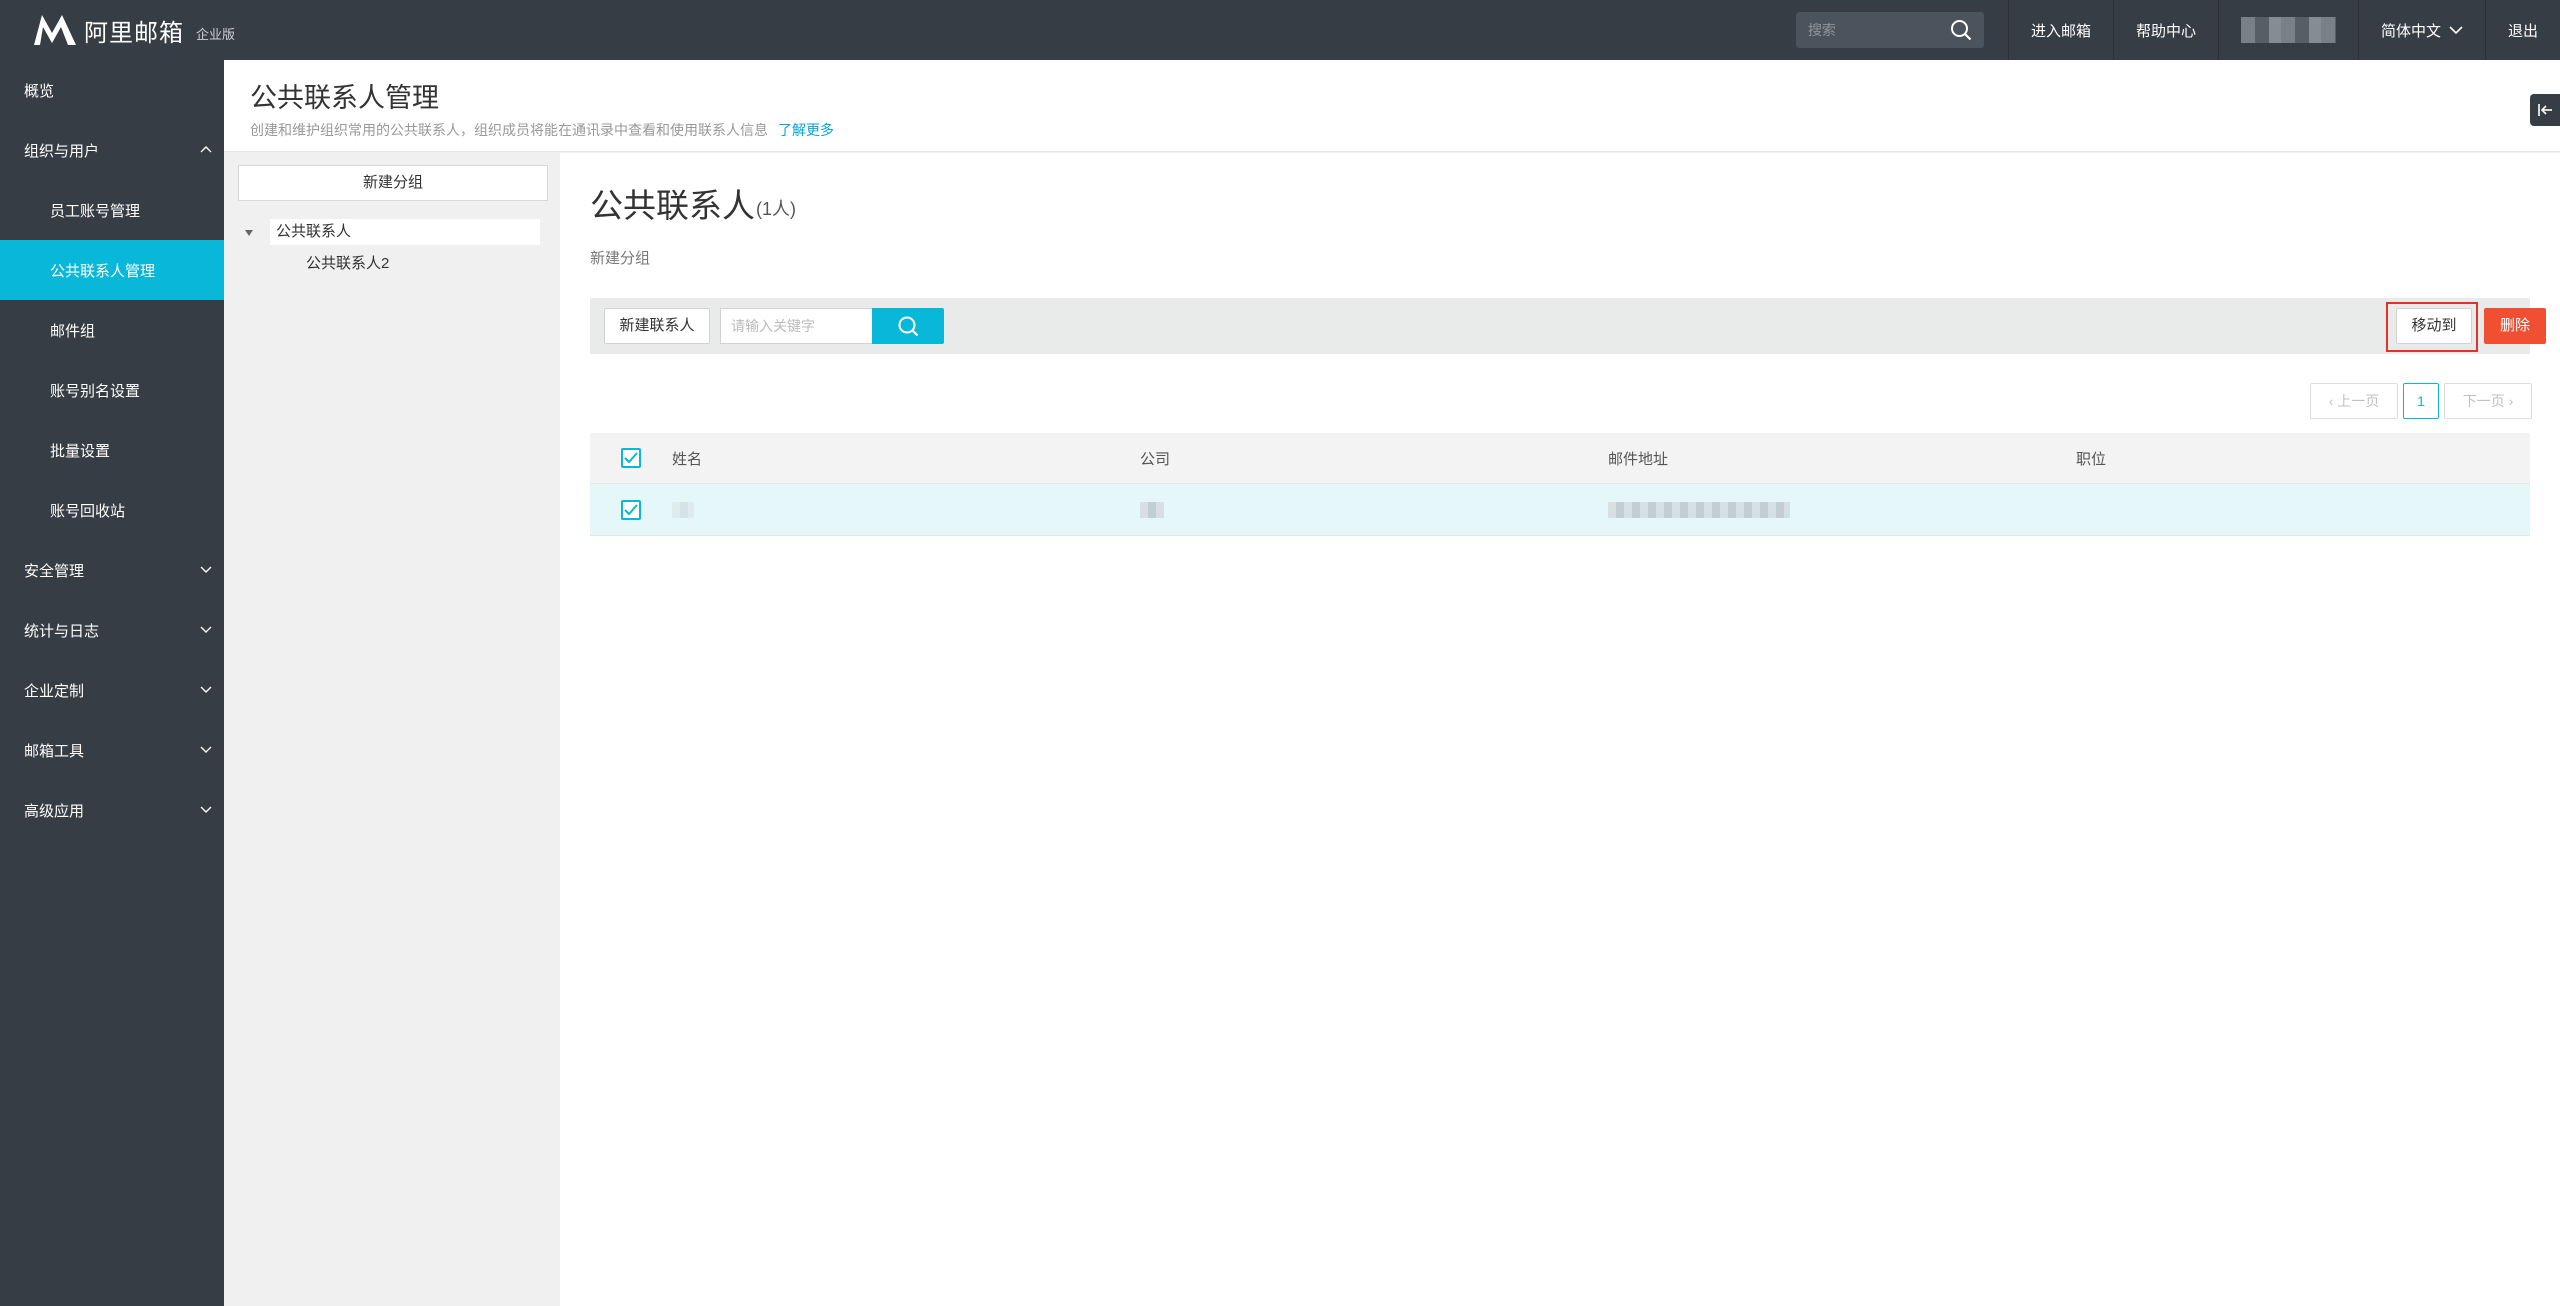  I want to click on column-header-position: 职位, so click(2303, 458).